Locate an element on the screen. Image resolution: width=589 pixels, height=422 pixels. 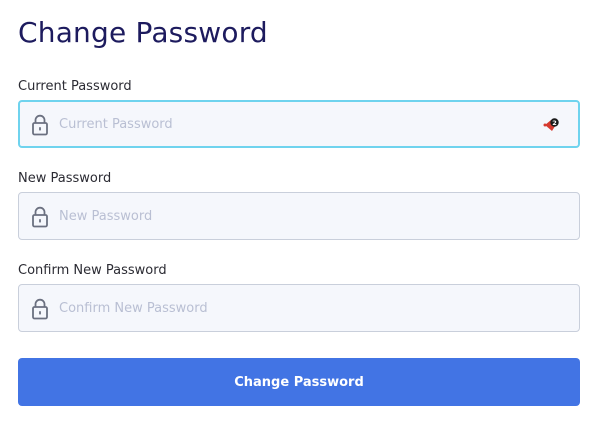
current-password-field: 2 is located at coordinates (299, 124).